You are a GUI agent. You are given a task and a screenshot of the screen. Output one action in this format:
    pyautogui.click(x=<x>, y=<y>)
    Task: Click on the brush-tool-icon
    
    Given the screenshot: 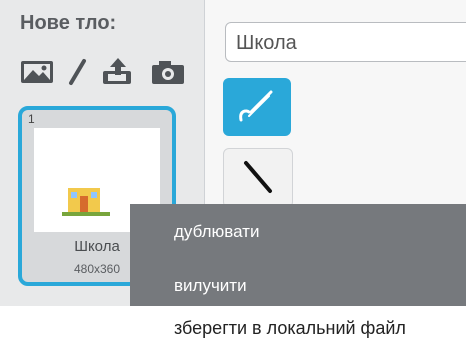 What is the action you would take?
    pyautogui.click(x=256, y=106)
    